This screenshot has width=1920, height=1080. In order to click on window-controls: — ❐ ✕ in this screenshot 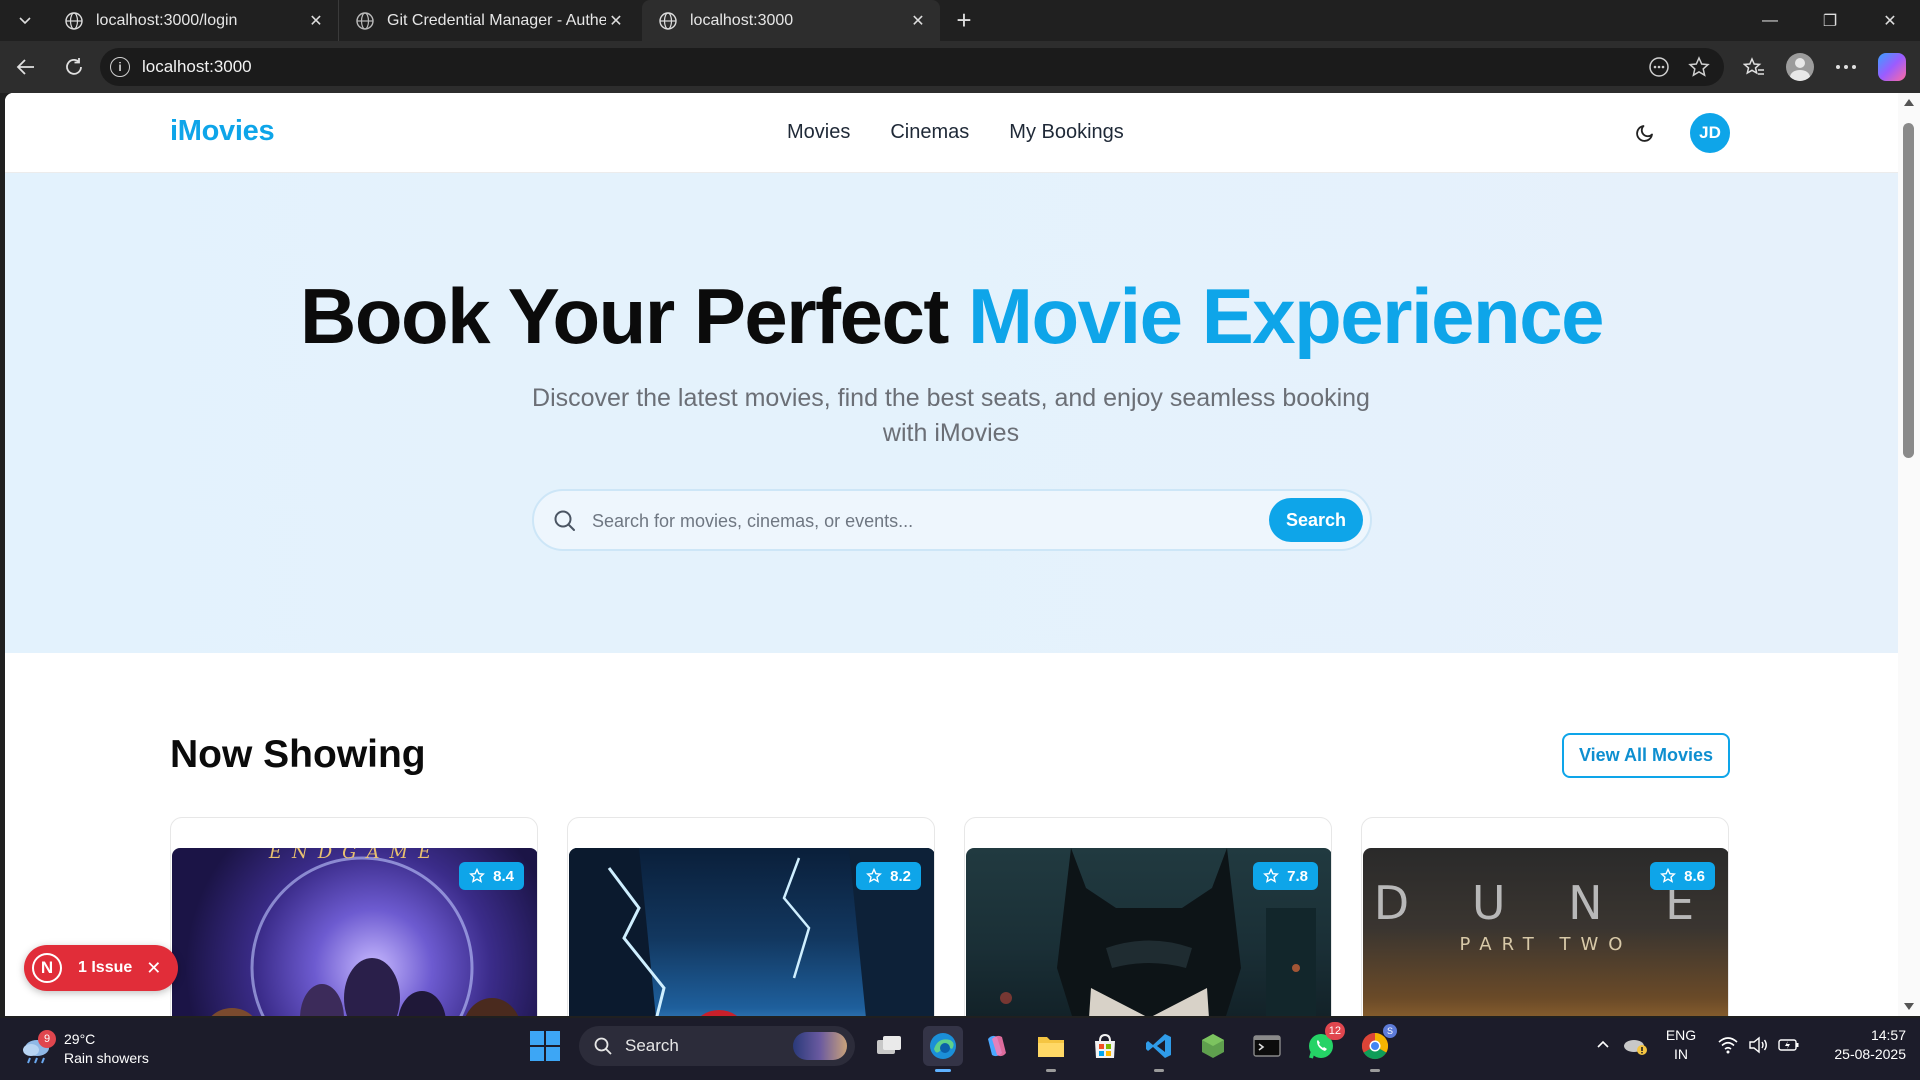, I will do `click(1830, 20)`.